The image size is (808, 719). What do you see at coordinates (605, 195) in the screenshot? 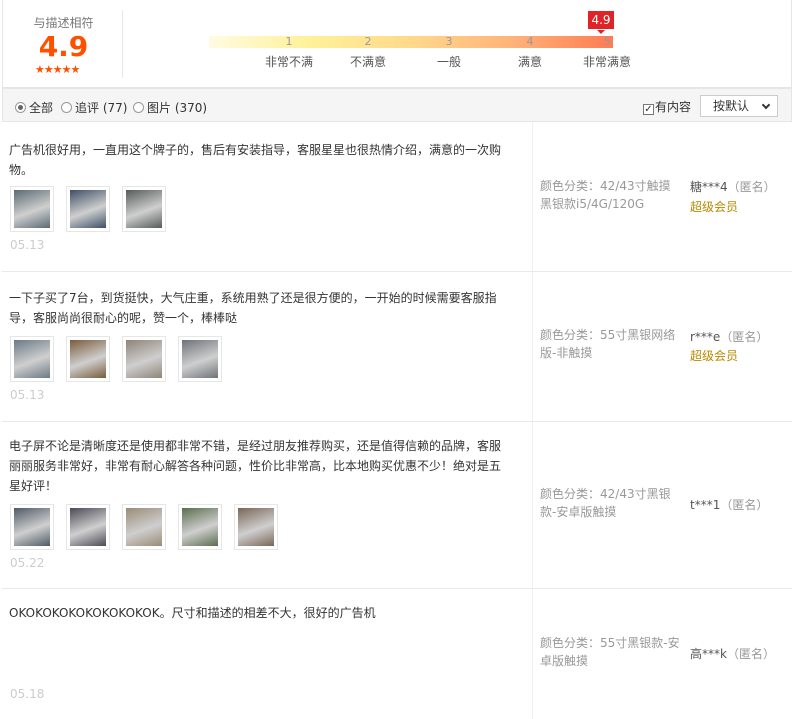
I see `review-sku: 颜色分类：42/43寸触摸黑银款i5/4G/120G` at bounding box center [605, 195].